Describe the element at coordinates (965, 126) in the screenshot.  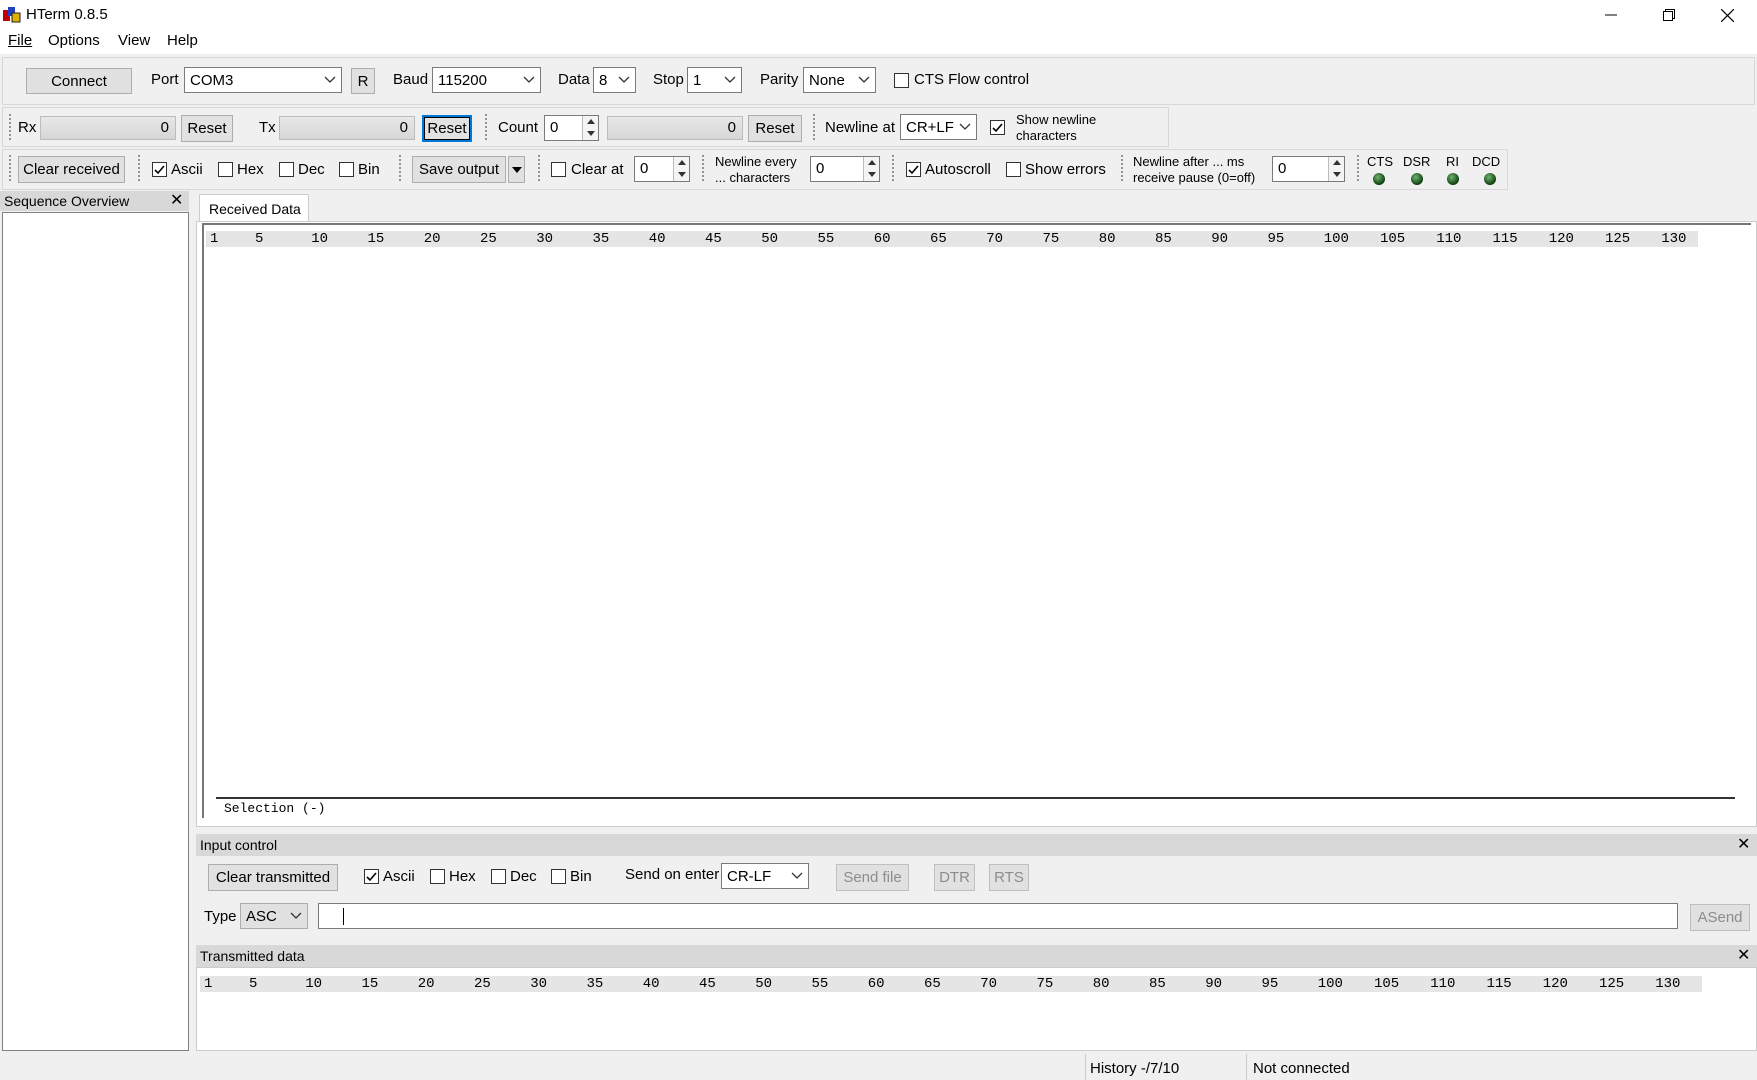
I see `chevron-down-icon` at that location.